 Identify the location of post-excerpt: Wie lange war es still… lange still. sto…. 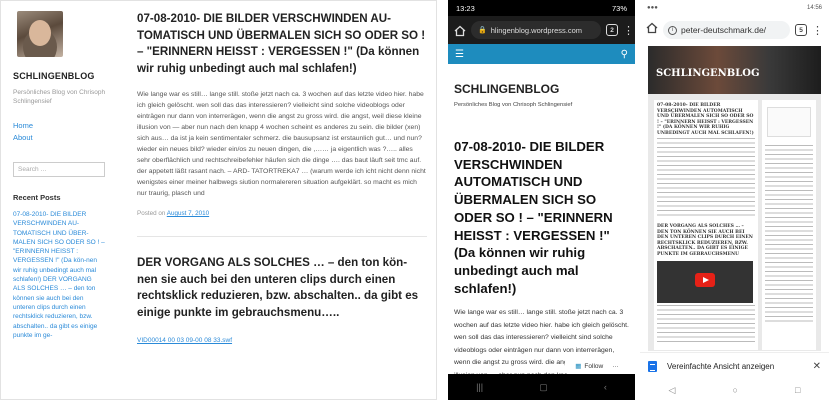
(281, 144).